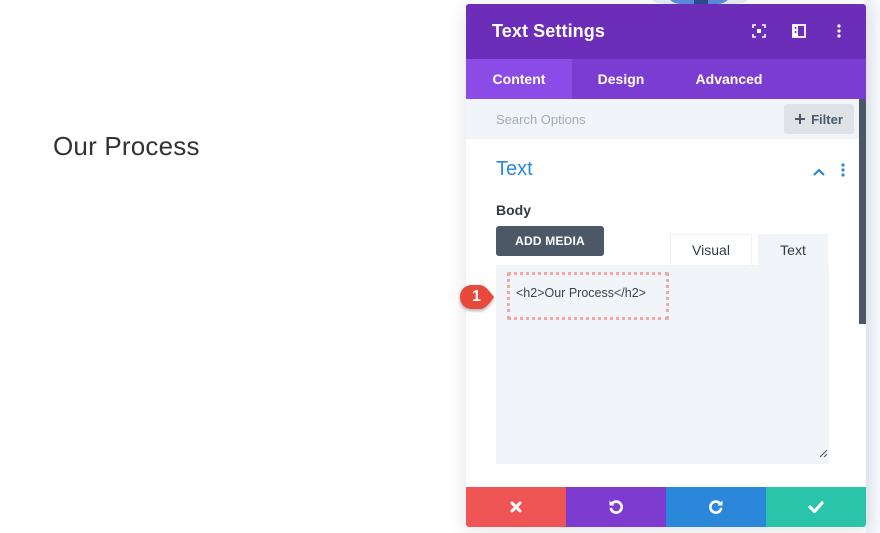  I want to click on body-textarea: <h2>Our Process</h2>, so click(662, 364).